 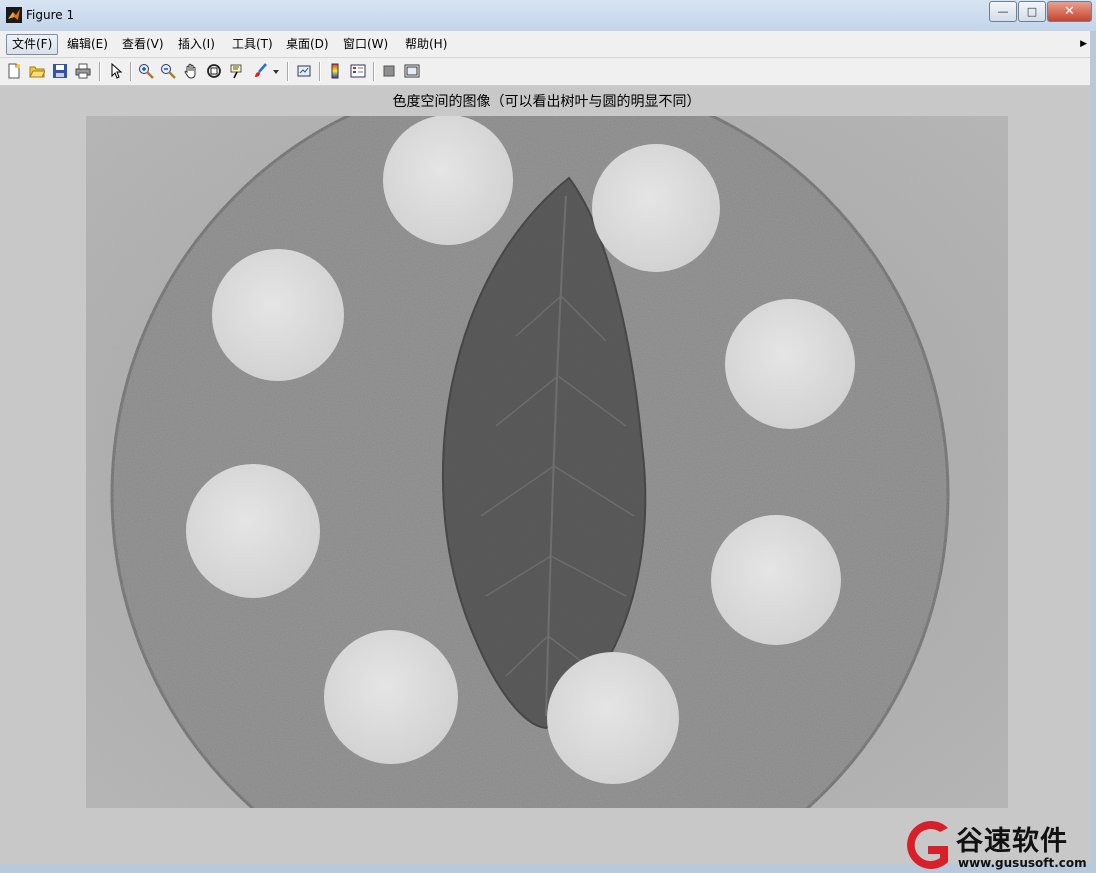 What do you see at coordinates (196, 44) in the screenshot?
I see `menu-insert: 插入(I)` at bounding box center [196, 44].